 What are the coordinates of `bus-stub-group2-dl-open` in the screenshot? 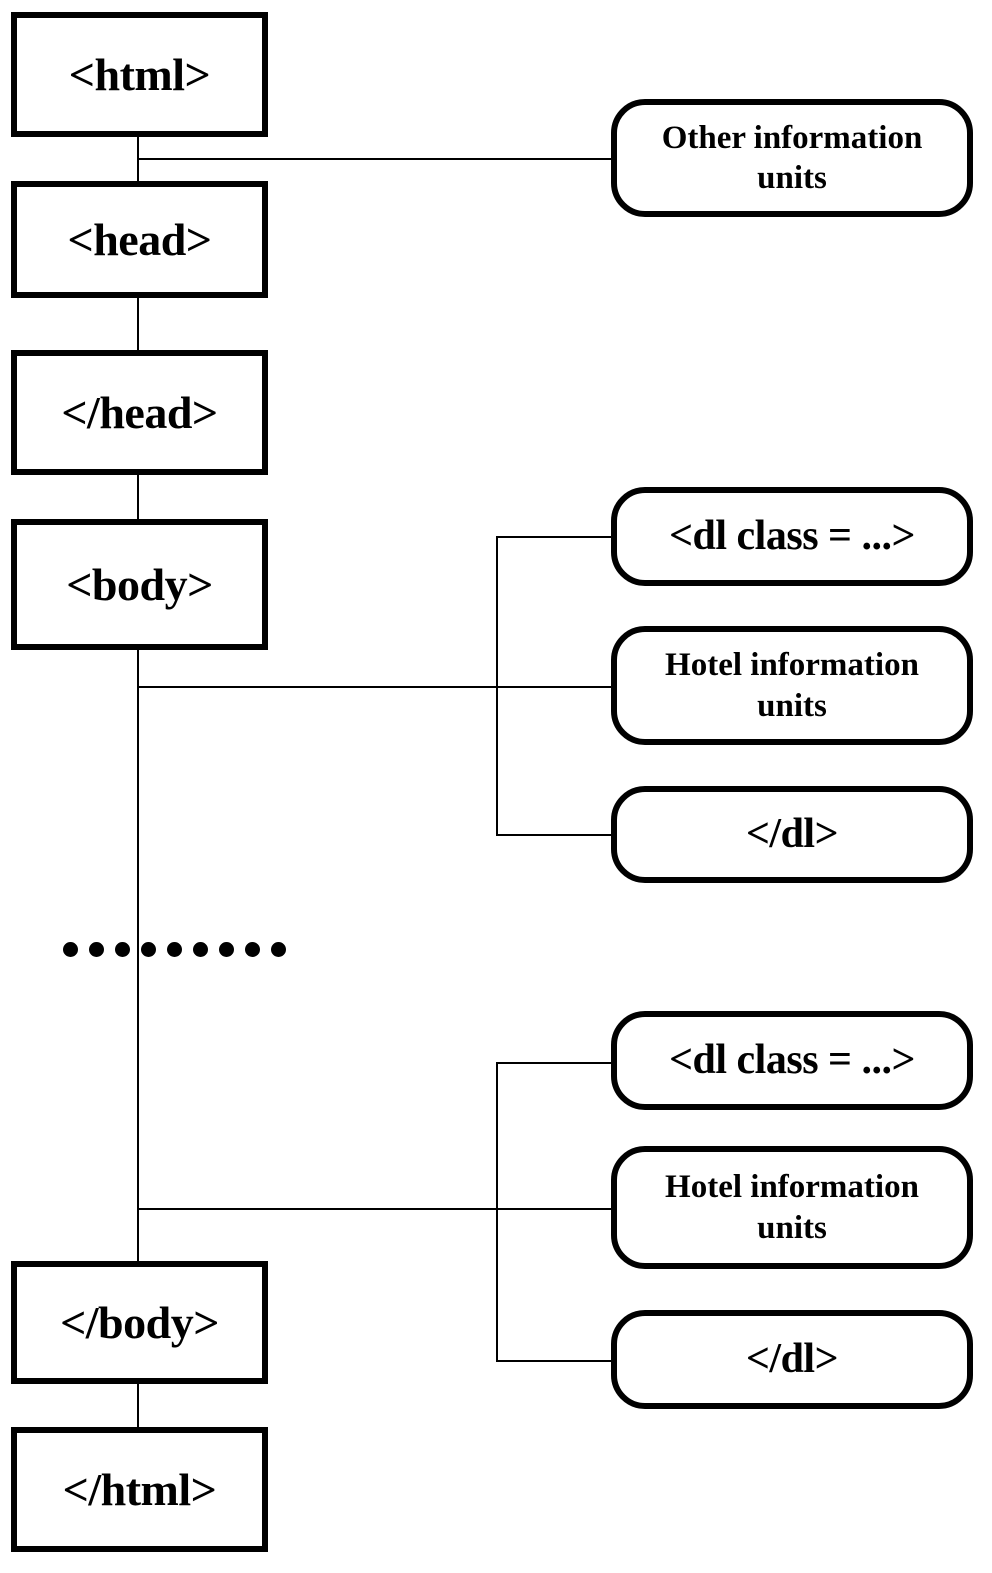 It's located at (555, 1063).